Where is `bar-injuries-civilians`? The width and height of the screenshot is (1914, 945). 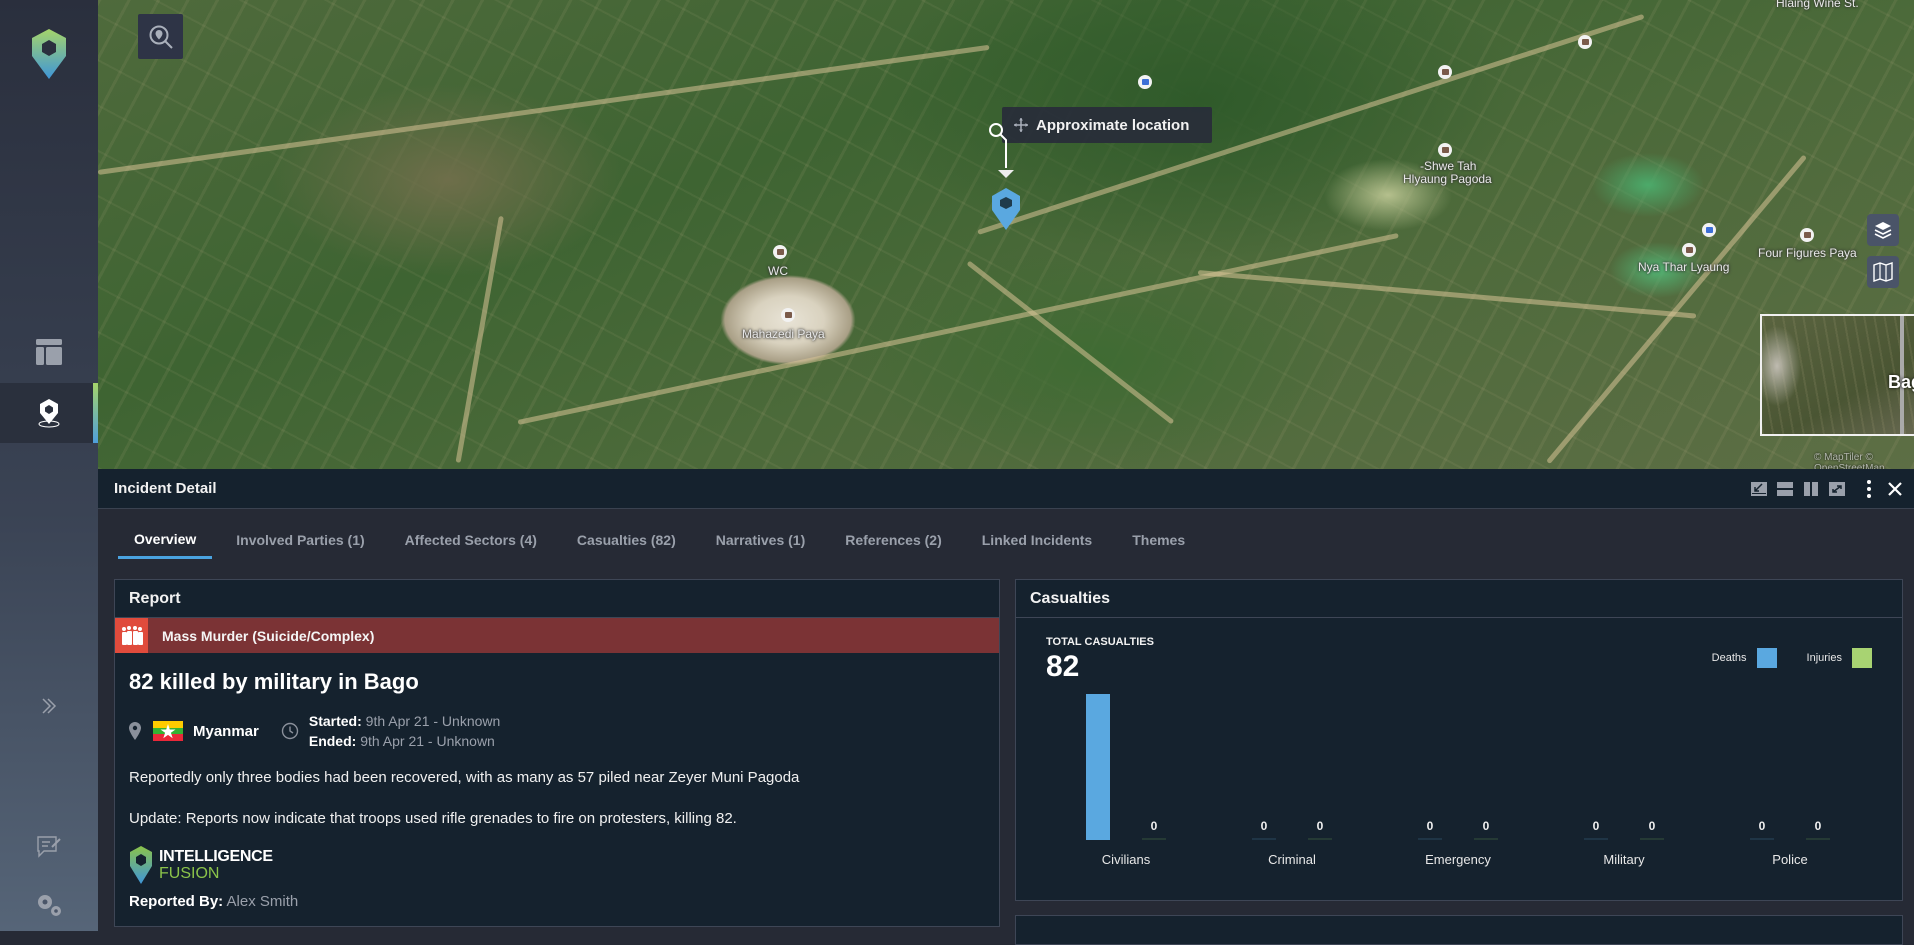
bar-injuries-civilians is located at coordinates (1154, 839).